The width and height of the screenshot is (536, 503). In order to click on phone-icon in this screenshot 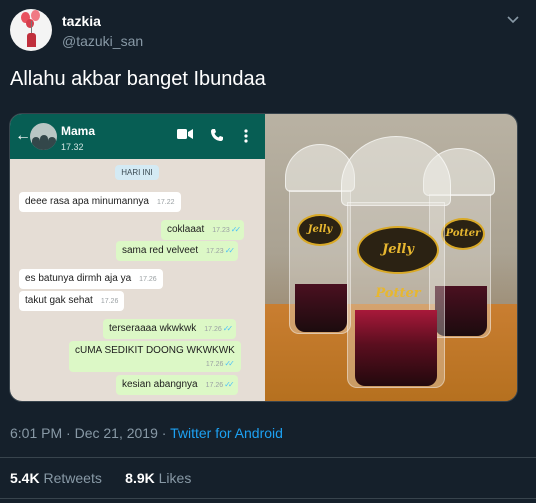, I will do `click(217, 135)`.